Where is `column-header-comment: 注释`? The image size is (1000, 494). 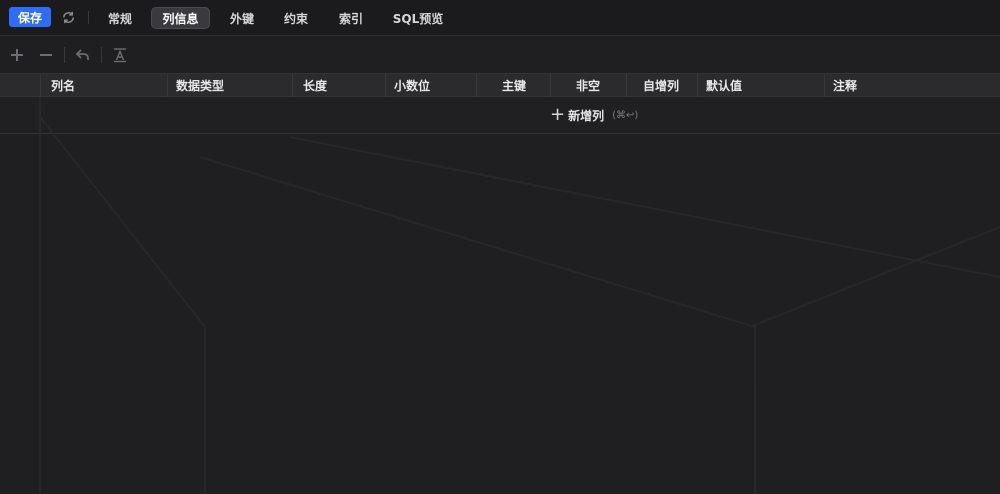
column-header-comment: 注释 is located at coordinates (845, 85).